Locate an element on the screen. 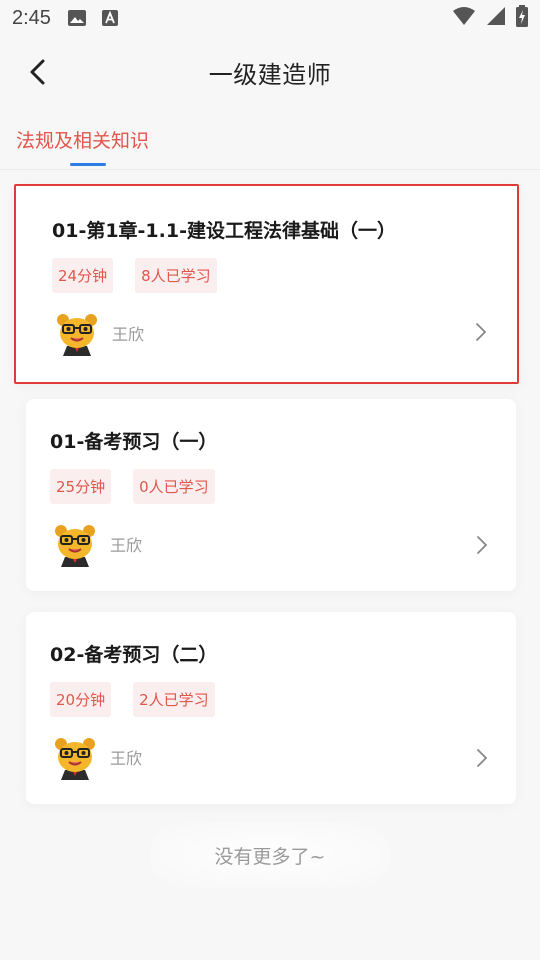 This screenshot has height=960, width=540. course-title: 02-备考预习（二） is located at coordinates (134, 655).